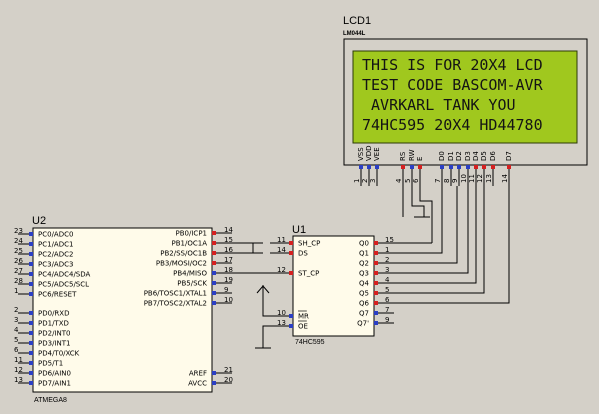 This screenshot has width=599, height=414. Describe the element at coordinates (59, 354) in the screenshot. I see `u2-pin-label: PD4/T0/XCK` at that location.